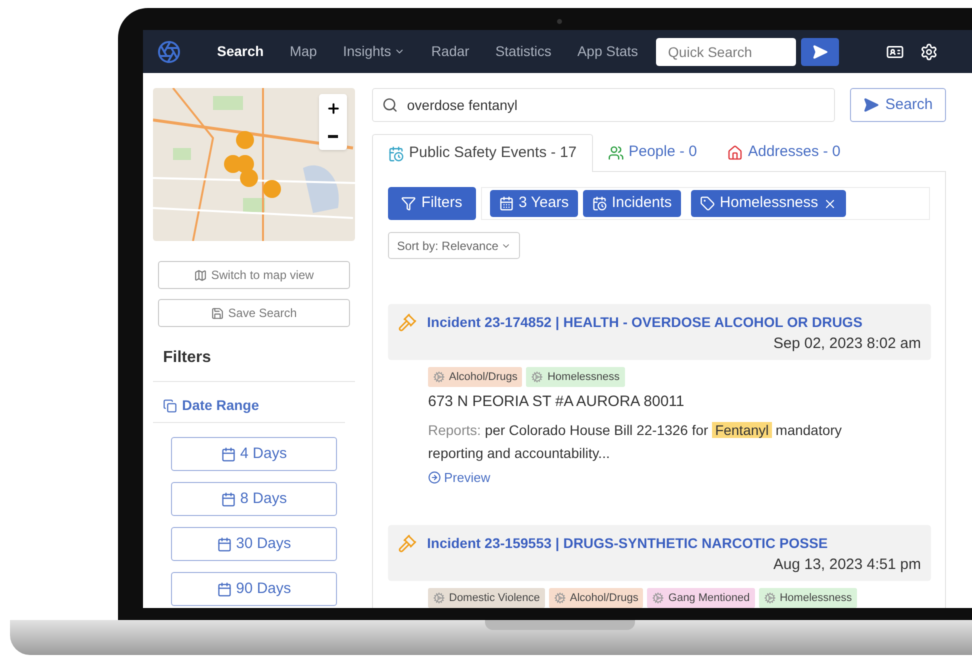  What do you see at coordinates (390, 105) in the screenshot?
I see `search-icon` at bounding box center [390, 105].